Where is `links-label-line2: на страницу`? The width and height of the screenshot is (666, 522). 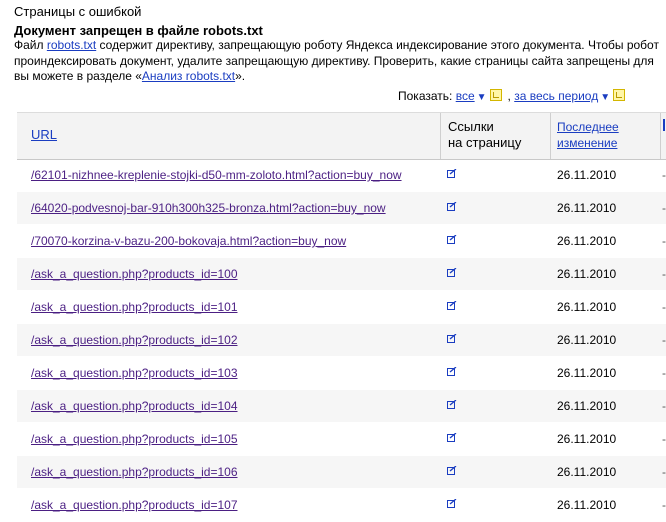
links-label-line2: на страницу is located at coordinates (485, 142).